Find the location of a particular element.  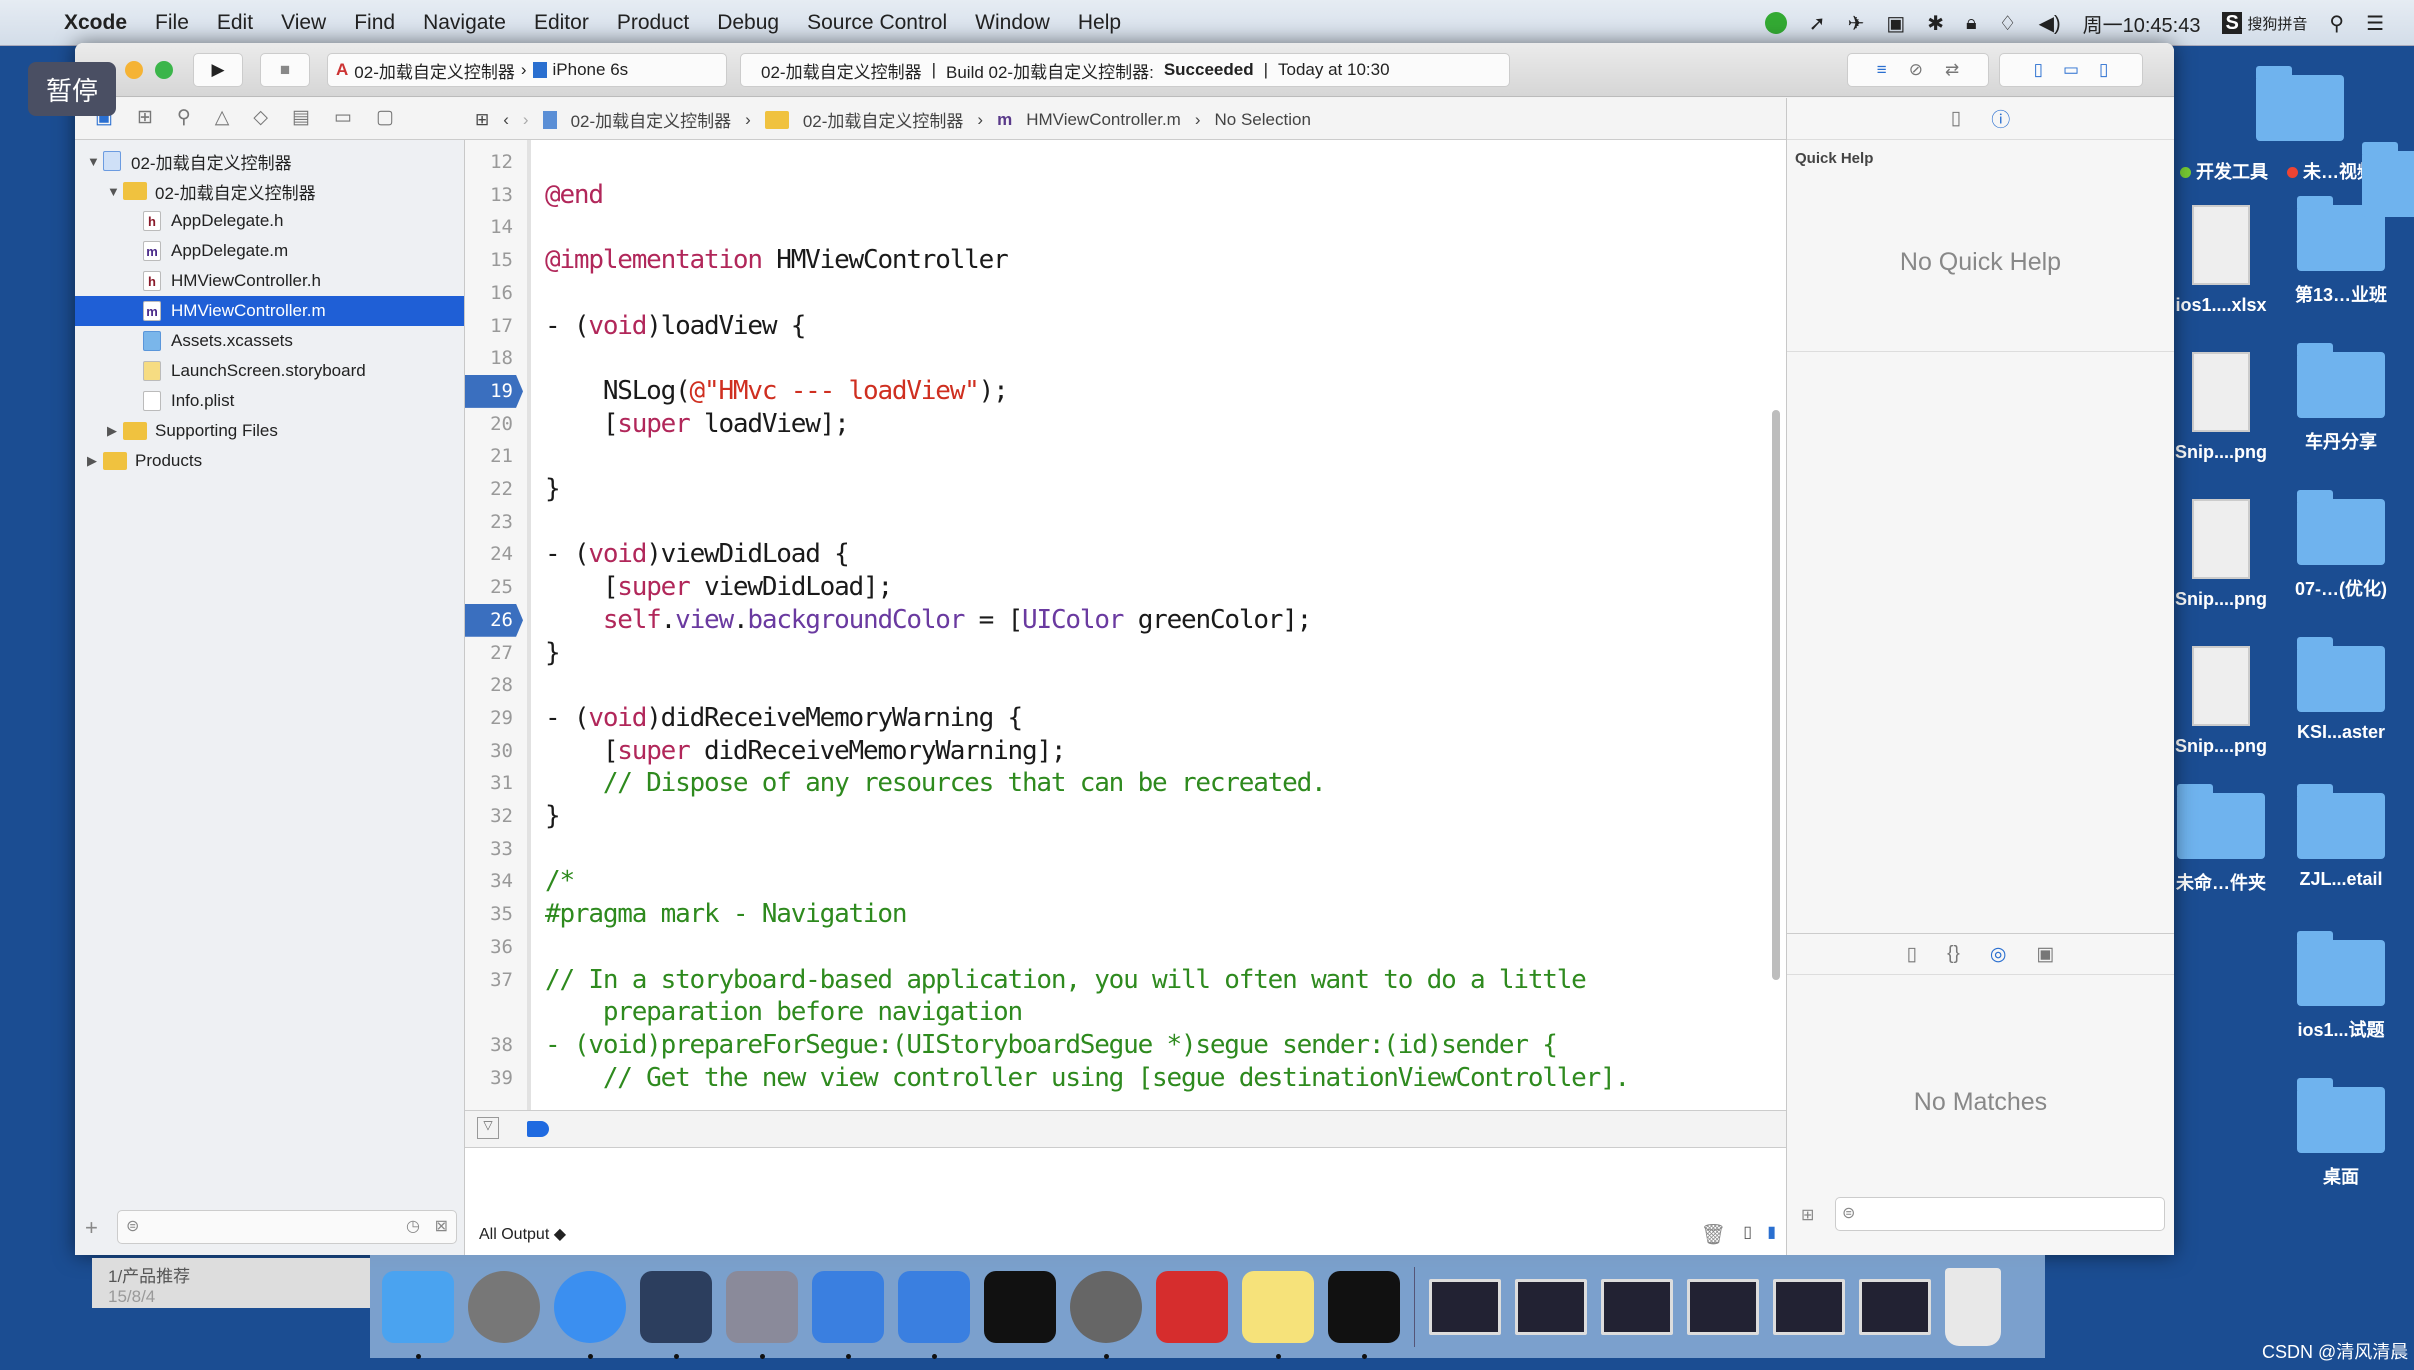

object-library-icon: ◎ is located at coordinates (1998, 954).